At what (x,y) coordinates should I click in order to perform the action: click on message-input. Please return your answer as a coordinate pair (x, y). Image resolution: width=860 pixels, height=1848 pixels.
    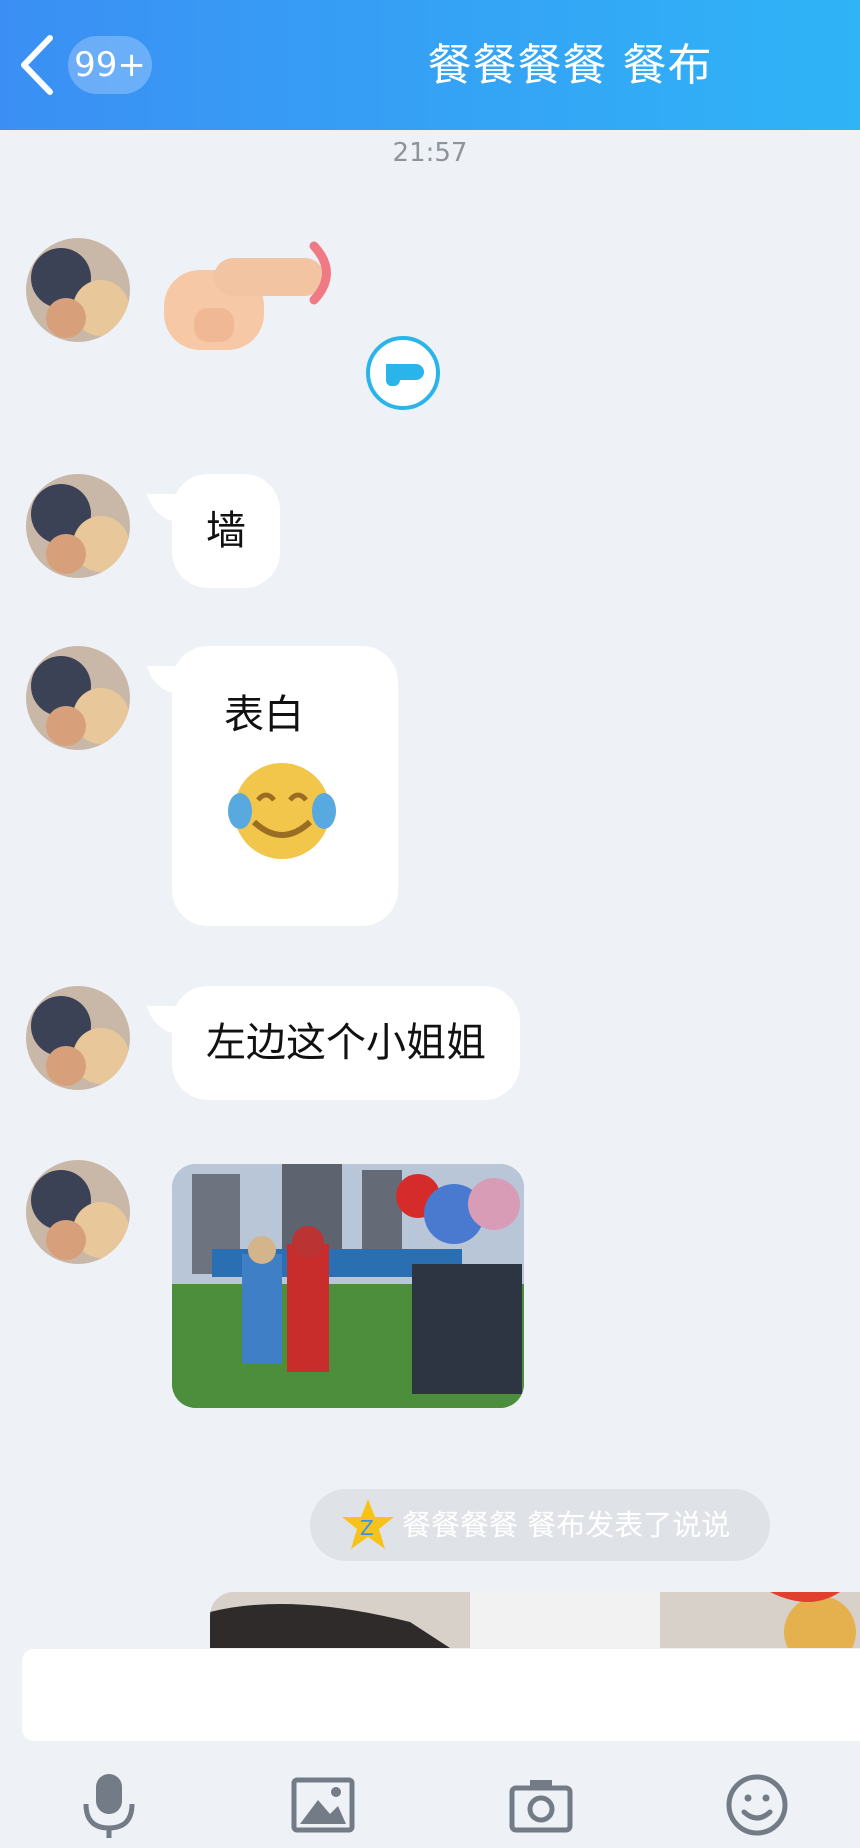
    Looking at the image, I should click on (441, 1695).